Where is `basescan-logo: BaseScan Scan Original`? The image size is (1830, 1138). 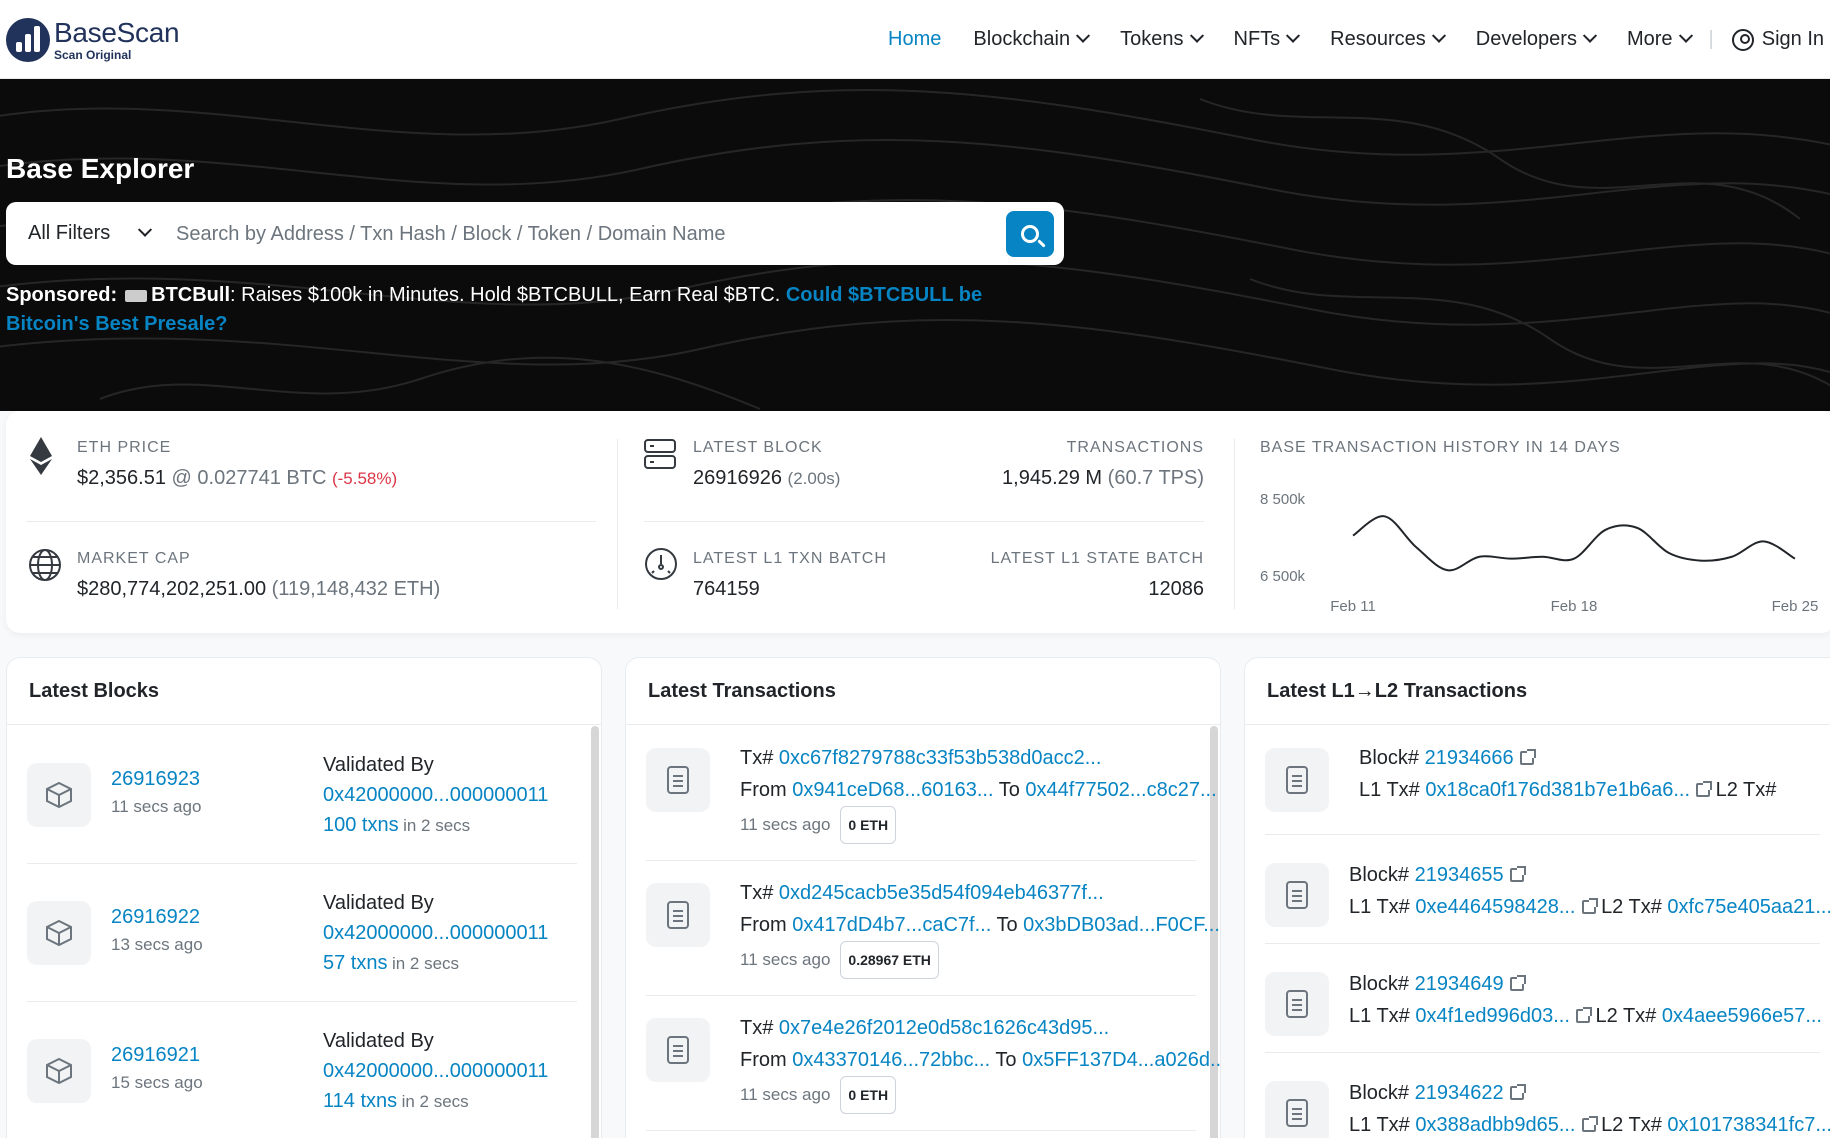
basescan-logo: BaseScan Scan Original is located at coordinates (93, 40).